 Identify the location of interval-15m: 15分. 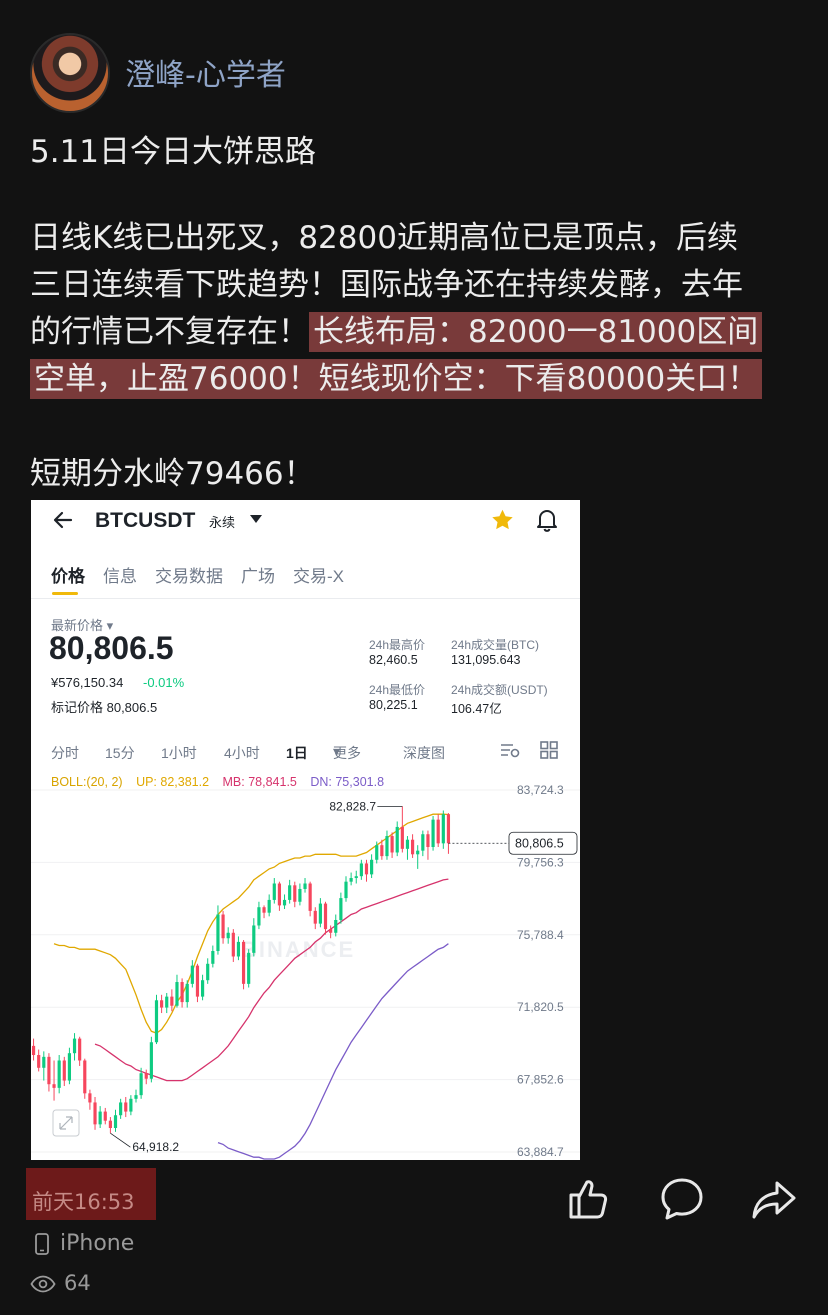
(120, 753).